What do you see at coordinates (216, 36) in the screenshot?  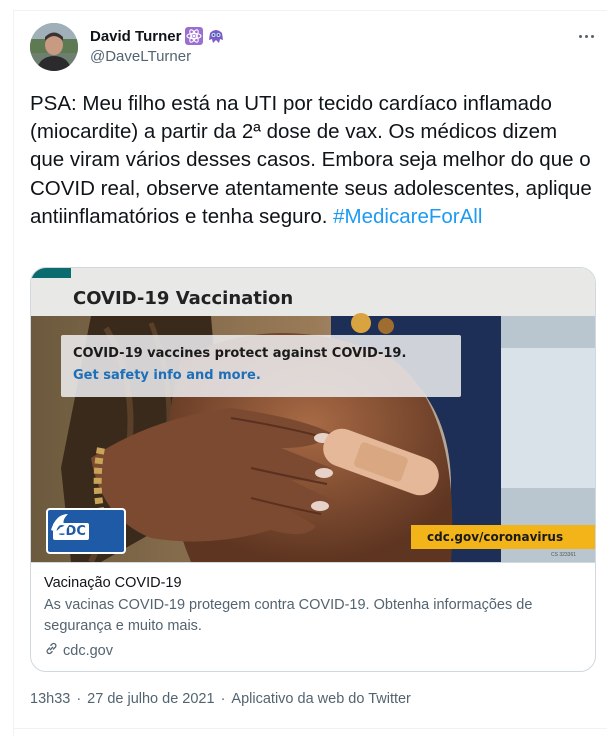 I see `alien-monster-emoji-icon` at bounding box center [216, 36].